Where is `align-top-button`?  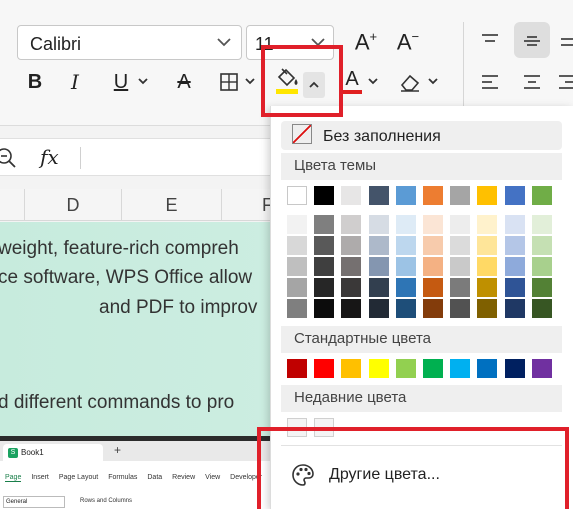
align-top-button is located at coordinates (490, 40).